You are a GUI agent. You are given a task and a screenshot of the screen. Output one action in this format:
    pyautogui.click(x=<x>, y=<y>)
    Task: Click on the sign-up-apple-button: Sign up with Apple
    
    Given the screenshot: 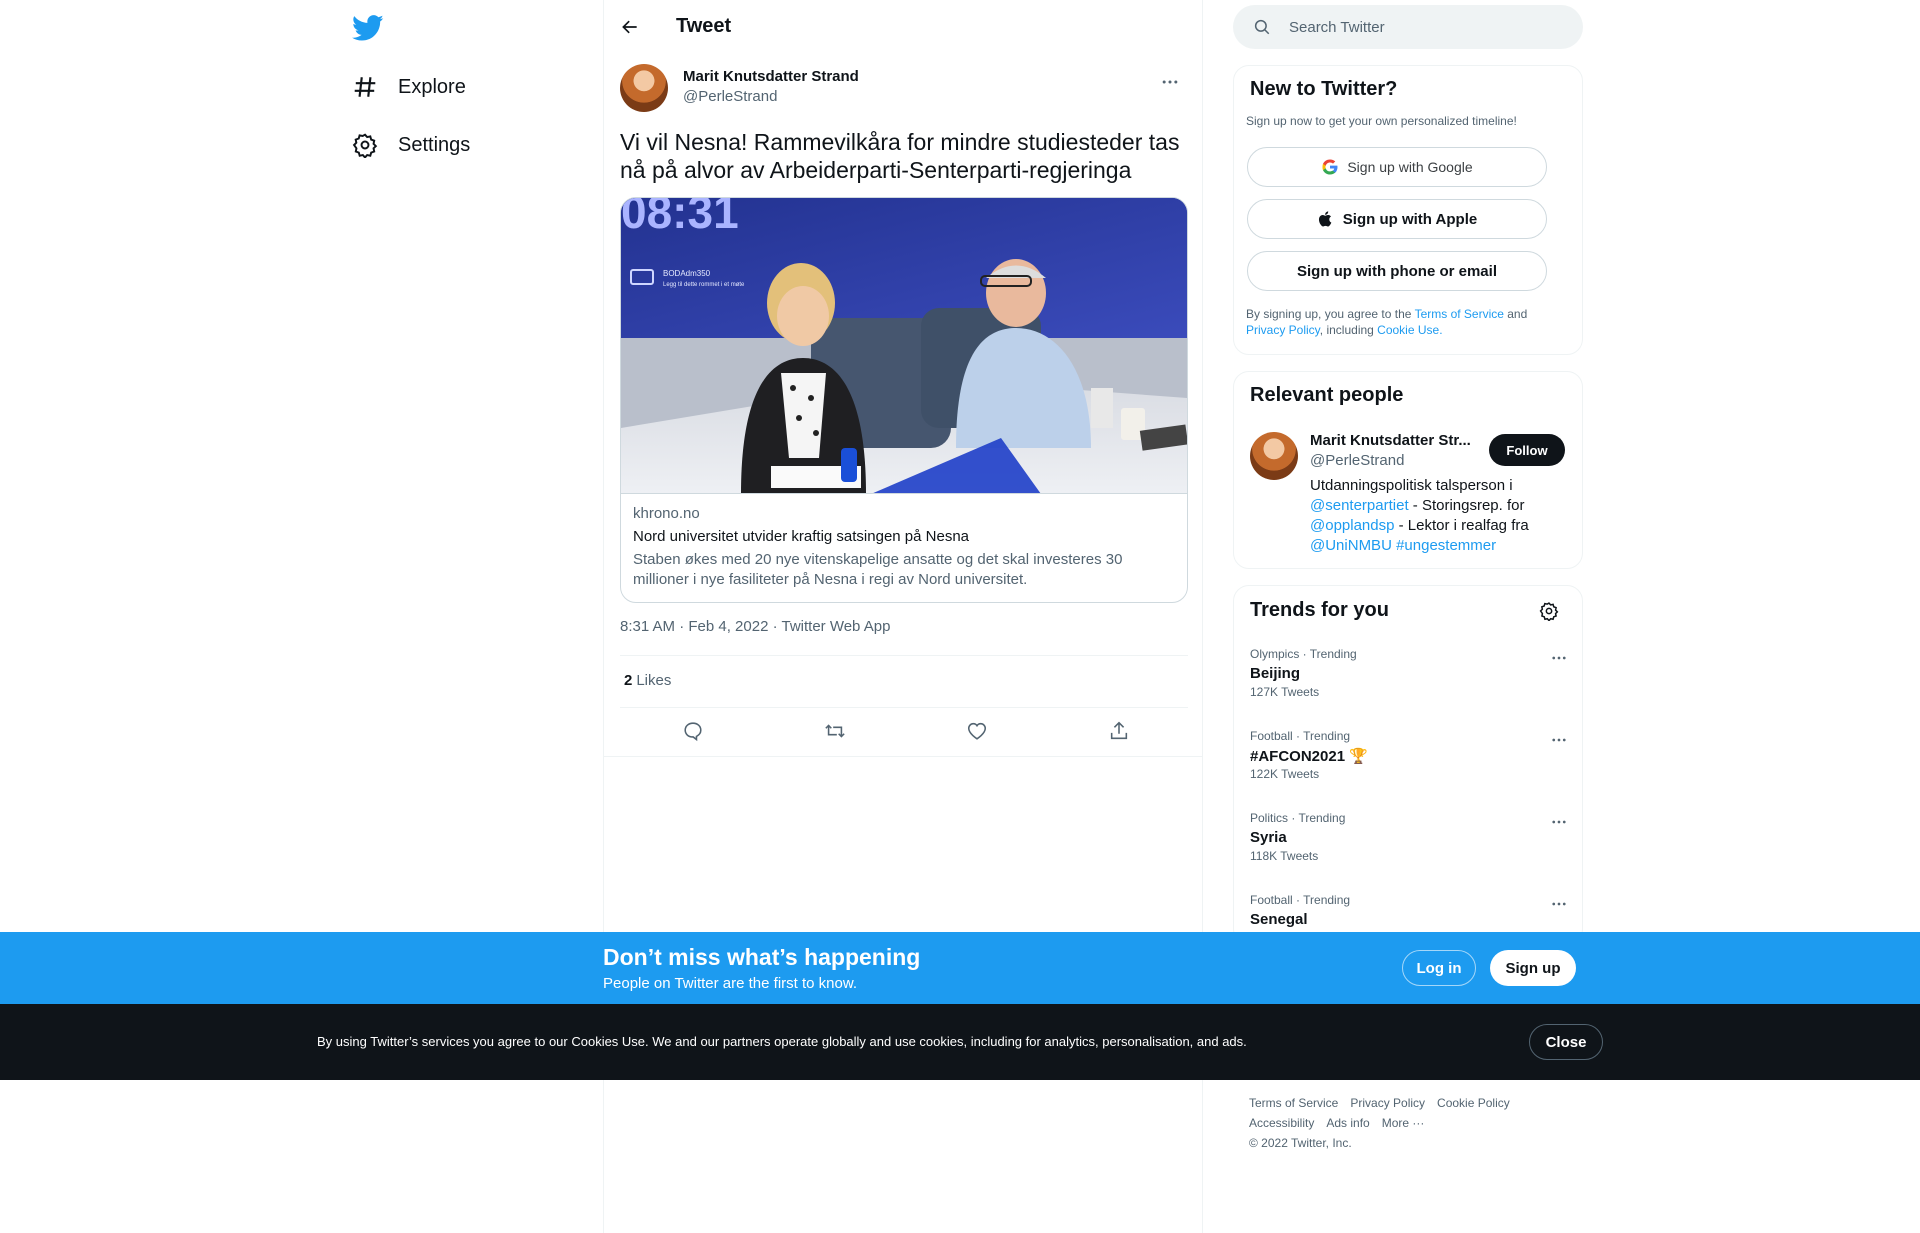 What is the action you would take?
    pyautogui.click(x=1397, y=219)
    